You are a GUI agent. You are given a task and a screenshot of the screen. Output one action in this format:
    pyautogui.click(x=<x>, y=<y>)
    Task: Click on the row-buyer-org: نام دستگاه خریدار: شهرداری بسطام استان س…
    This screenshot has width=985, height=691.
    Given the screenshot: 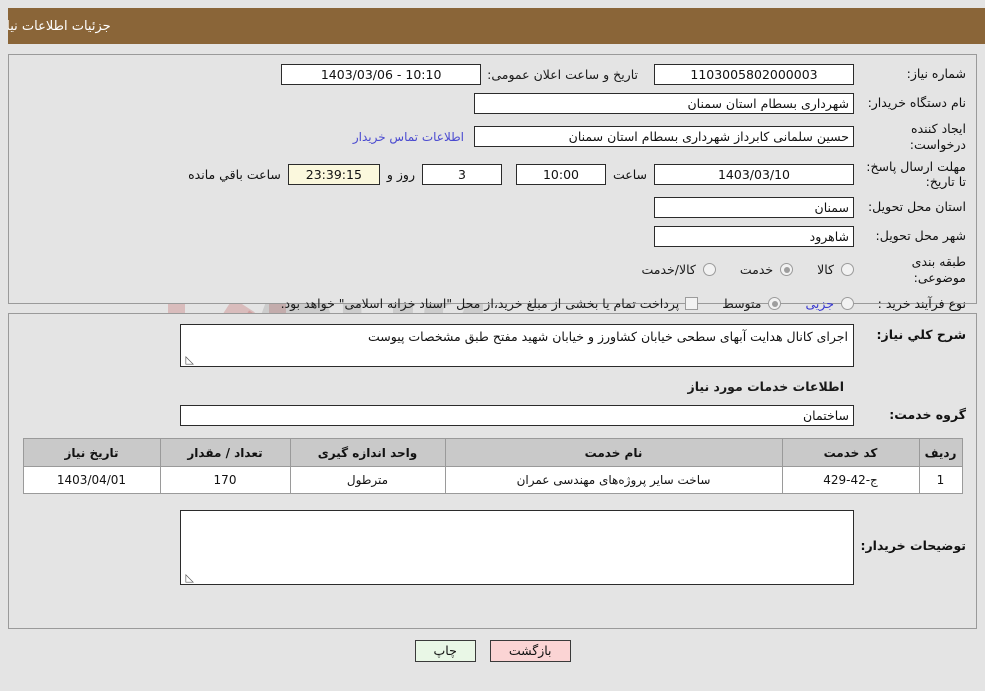 What is the action you would take?
    pyautogui.click(x=492, y=103)
    